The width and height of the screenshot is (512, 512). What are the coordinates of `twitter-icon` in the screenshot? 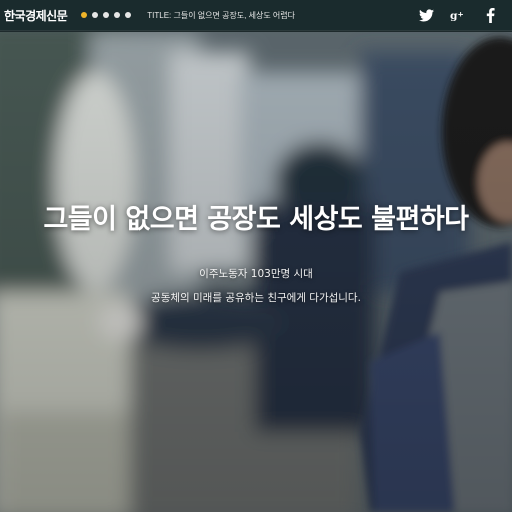 It's located at (426, 15).